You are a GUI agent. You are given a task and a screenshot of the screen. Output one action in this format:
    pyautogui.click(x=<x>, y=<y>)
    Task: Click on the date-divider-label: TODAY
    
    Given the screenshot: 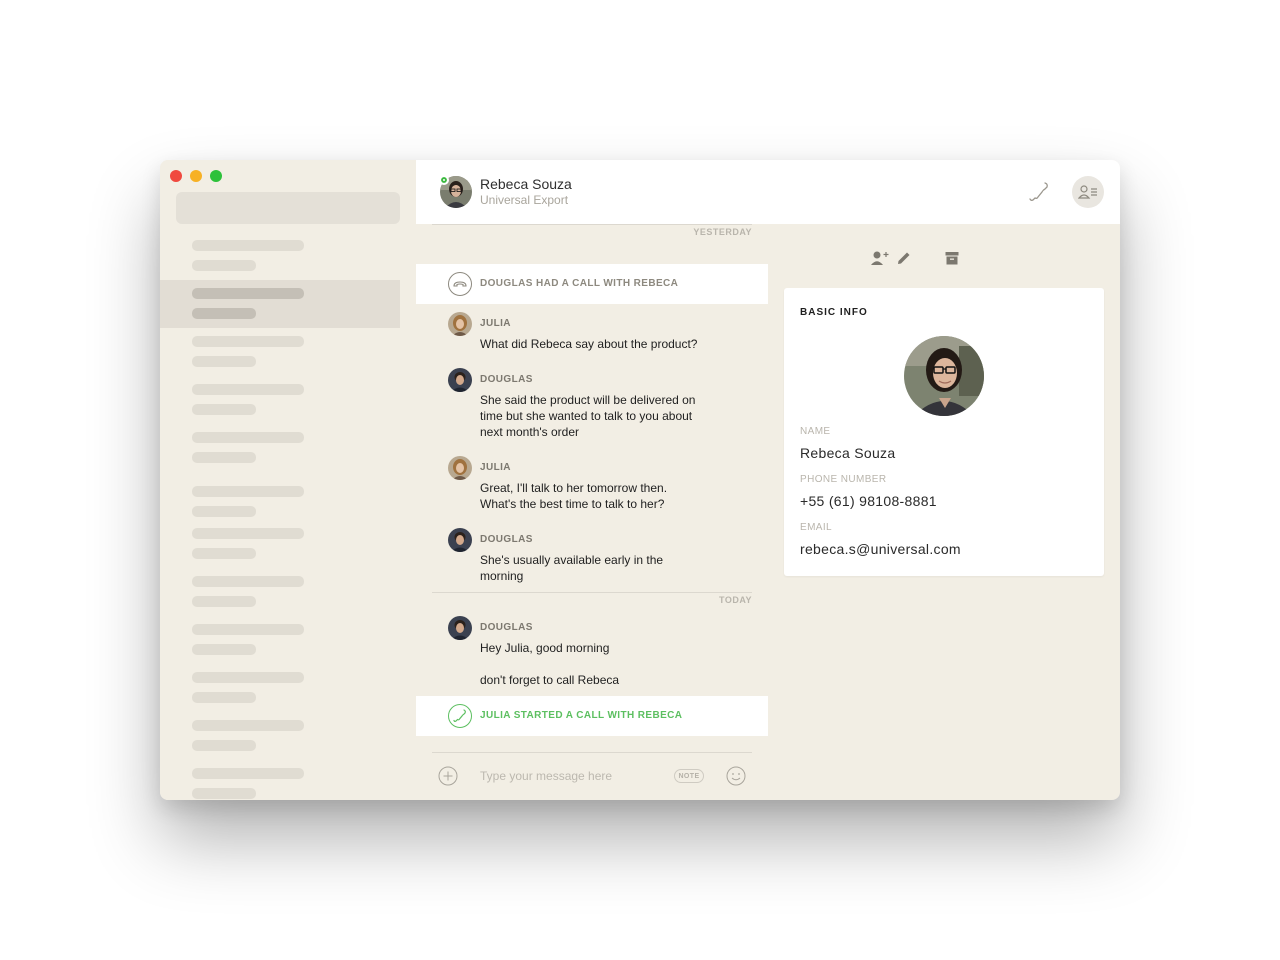 What is the action you would take?
    pyautogui.click(x=735, y=600)
    